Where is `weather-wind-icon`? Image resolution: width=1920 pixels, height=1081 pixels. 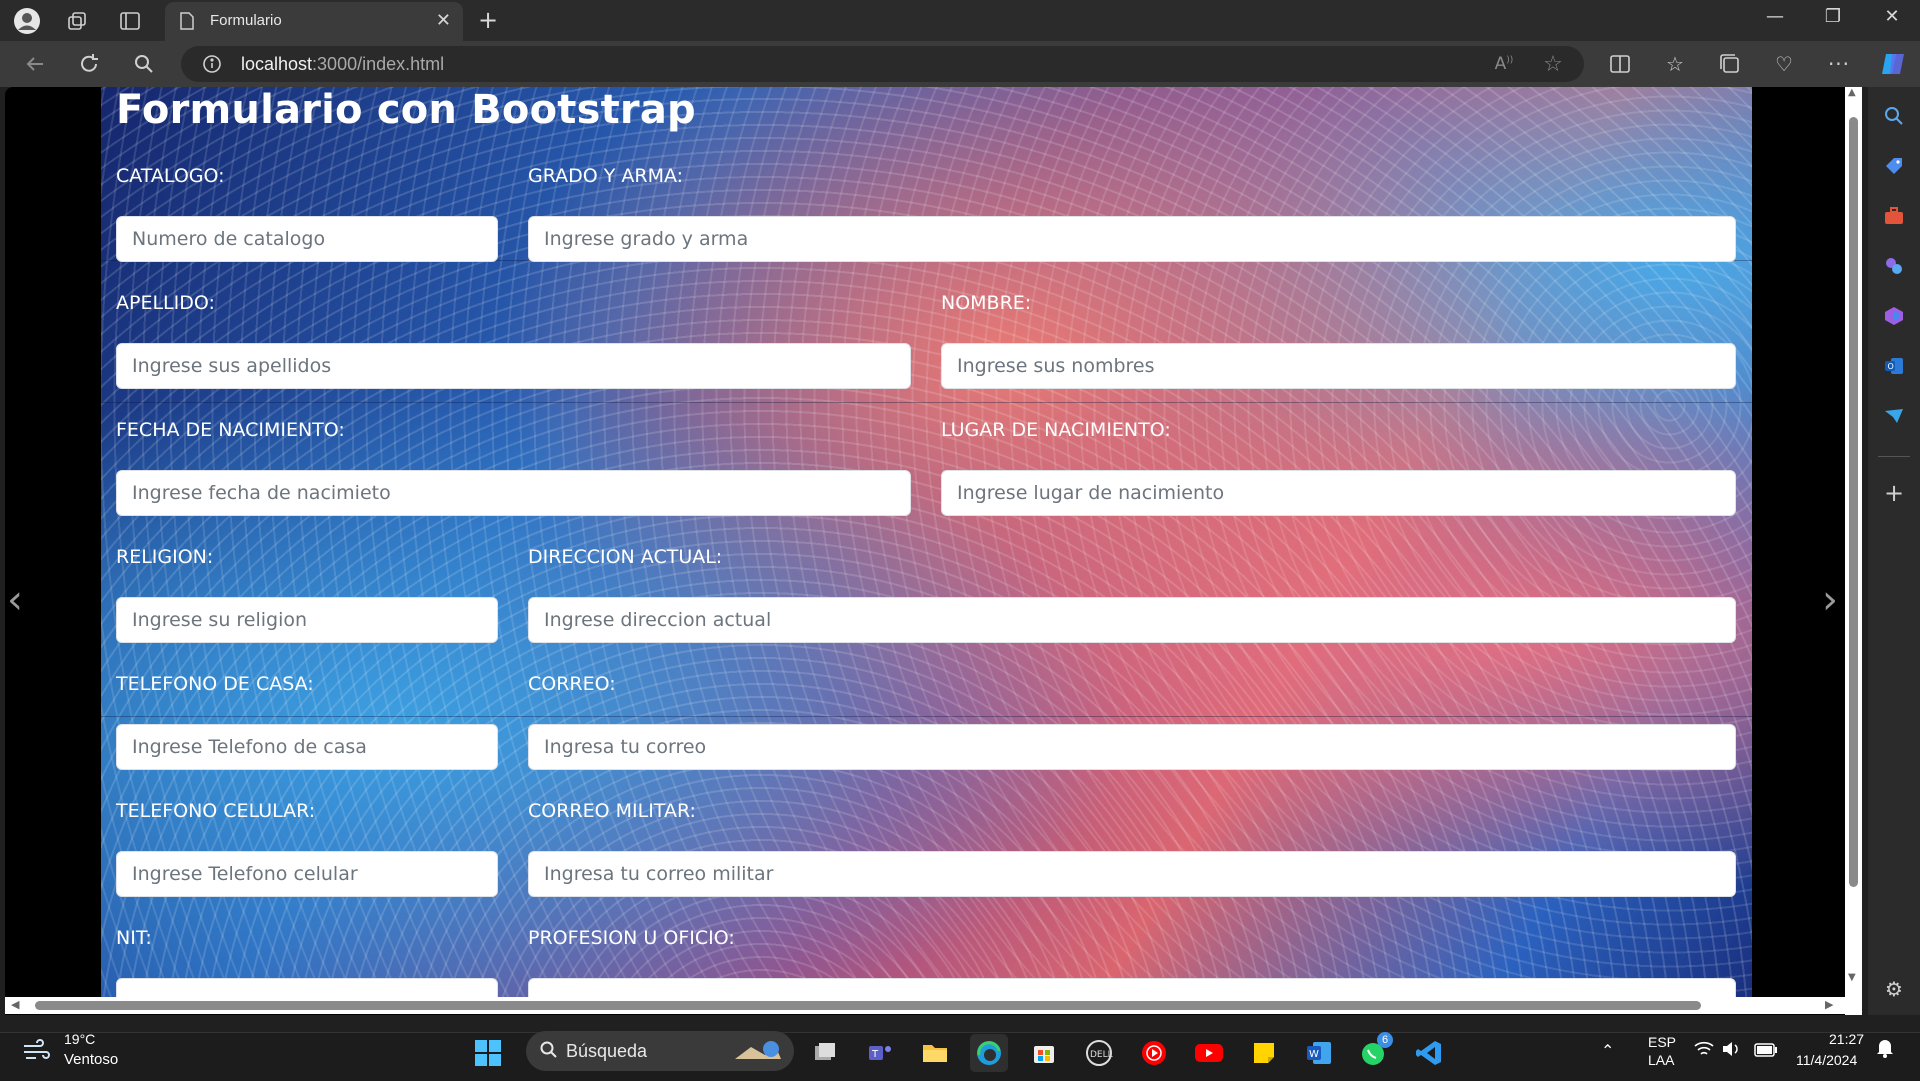 weather-wind-icon is located at coordinates (37, 1052).